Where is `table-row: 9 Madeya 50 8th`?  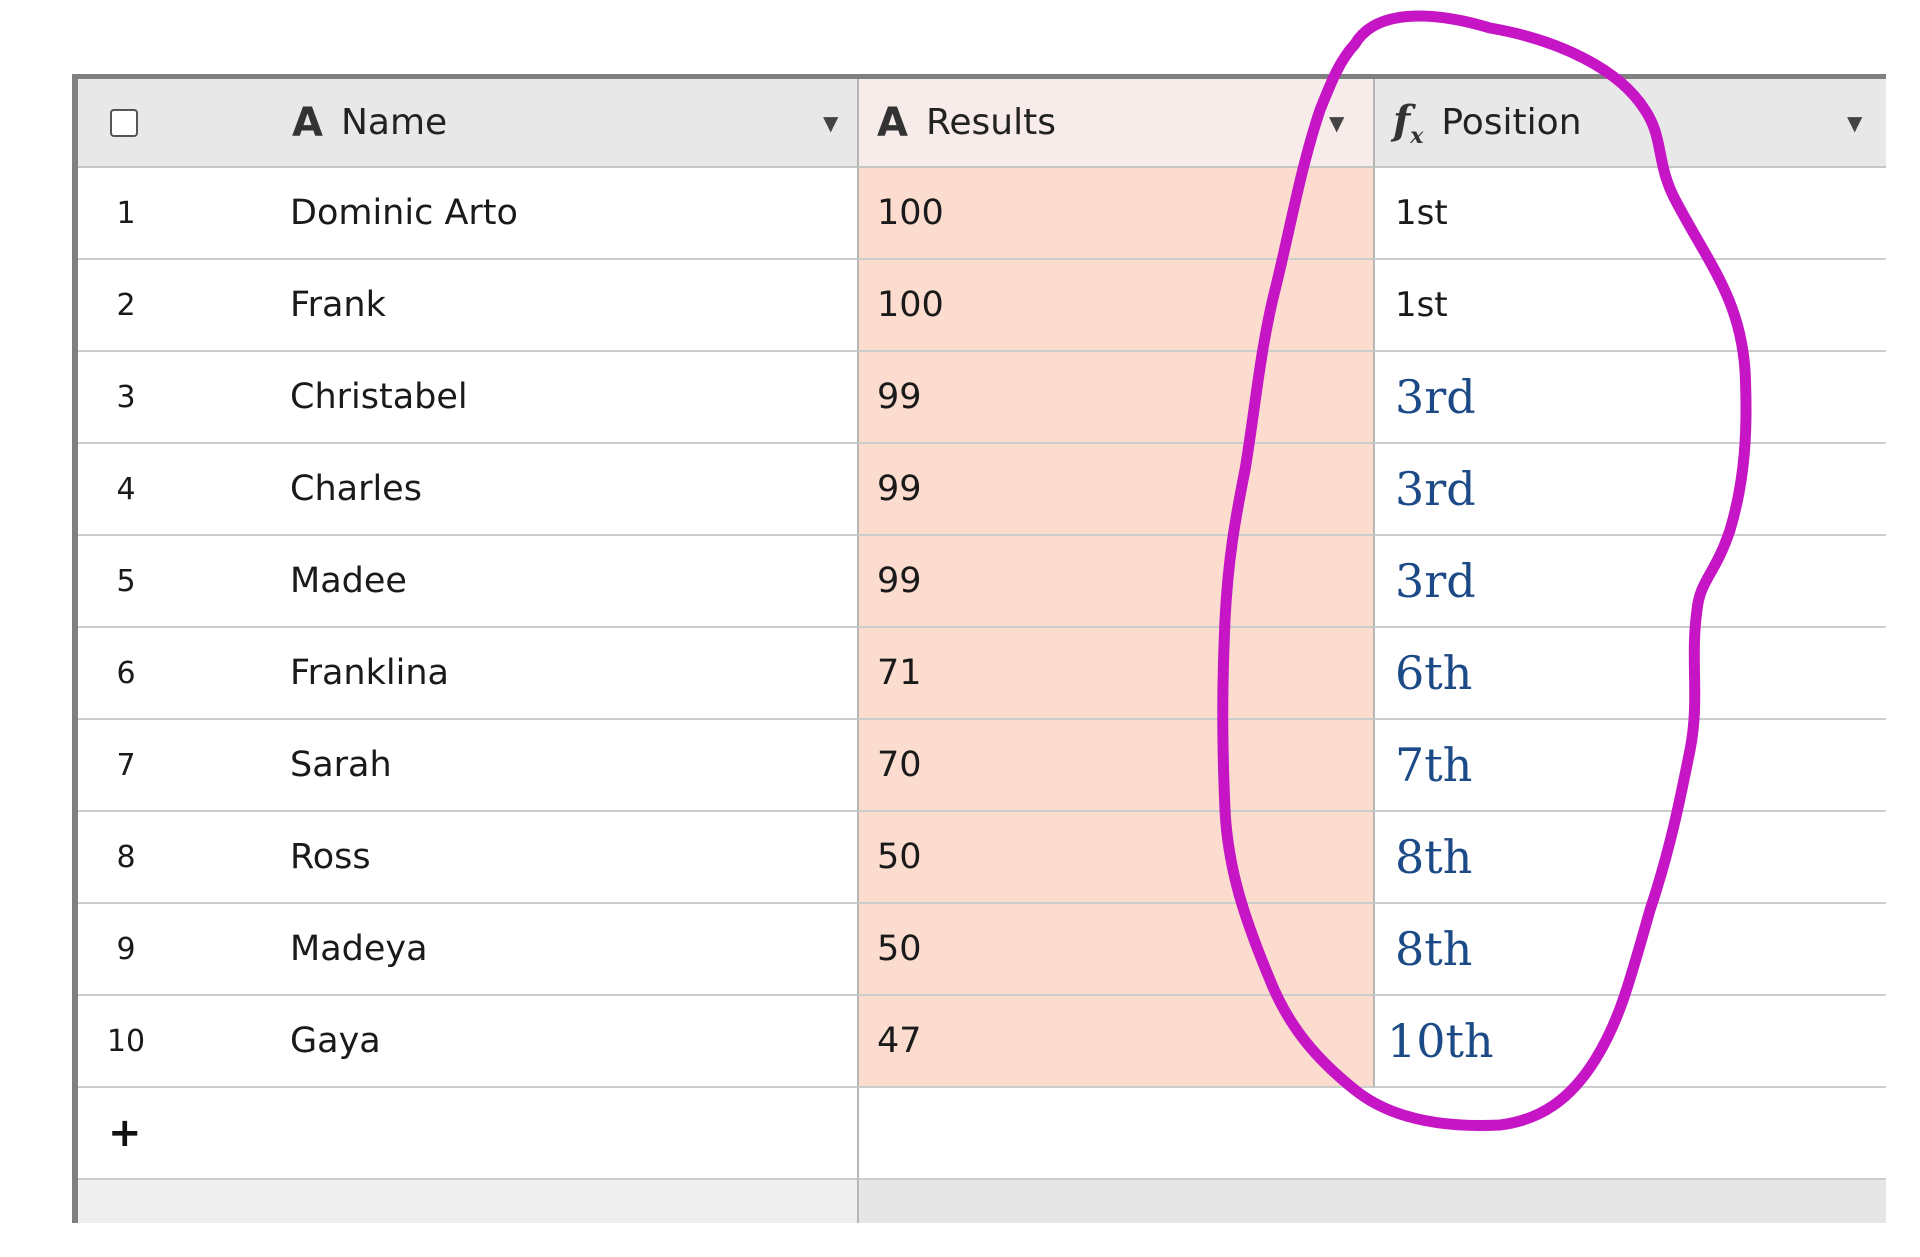 table-row: 9 Madeya 50 8th is located at coordinates (982, 950).